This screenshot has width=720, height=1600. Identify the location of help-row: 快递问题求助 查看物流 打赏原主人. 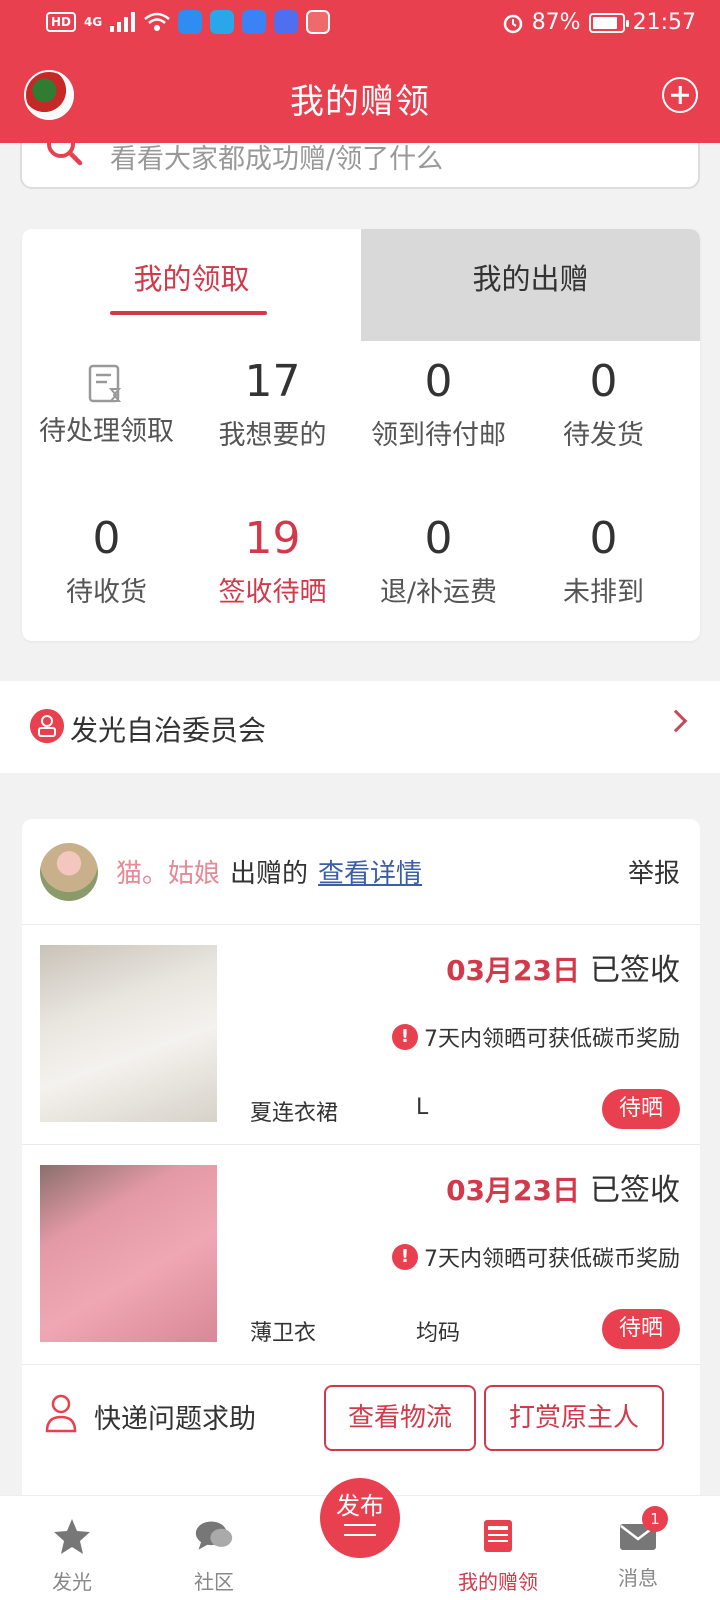
(361, 1420).